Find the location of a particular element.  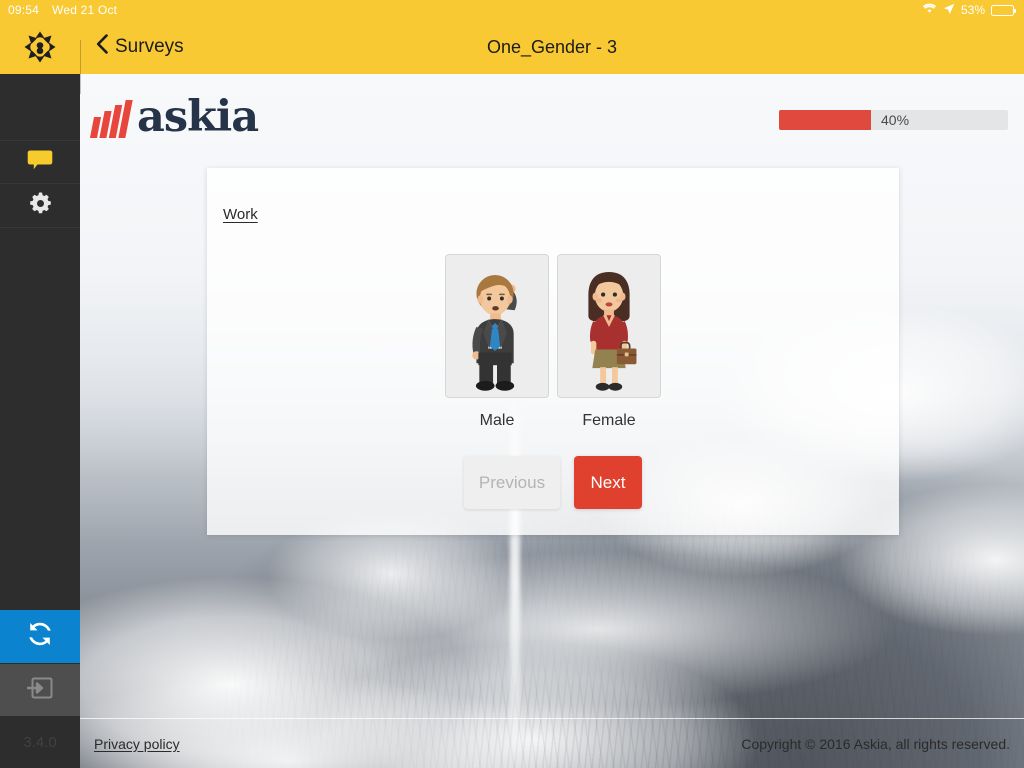

sidebar-item-chat is located at coordinates (40, 162).